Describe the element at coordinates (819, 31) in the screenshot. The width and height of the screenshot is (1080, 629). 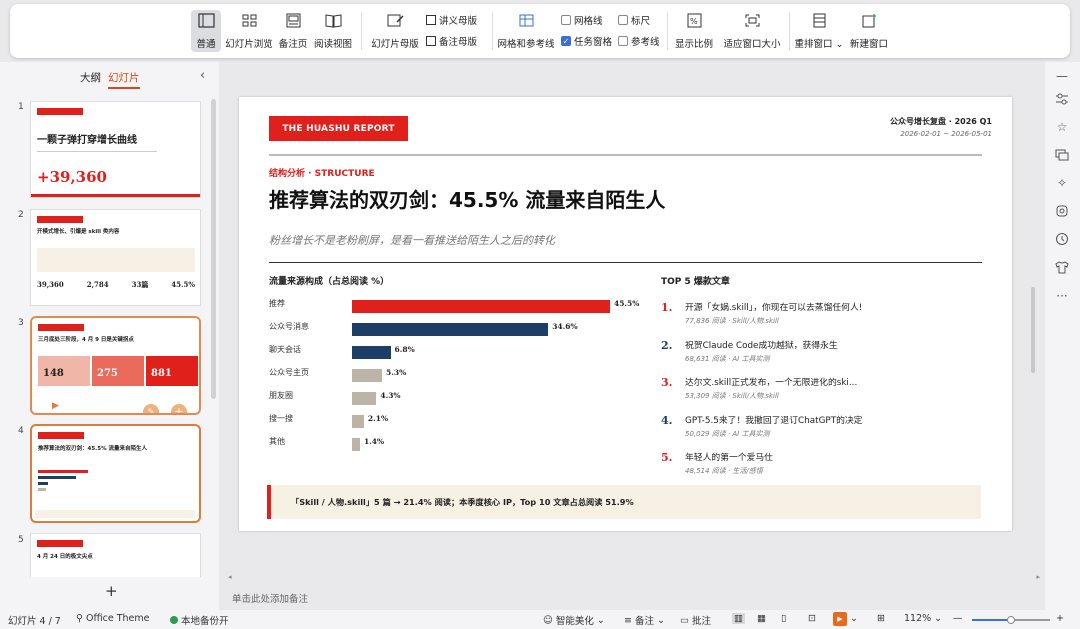
I see `rearrange-window-button: 重排窗口 ⌄` at that location.